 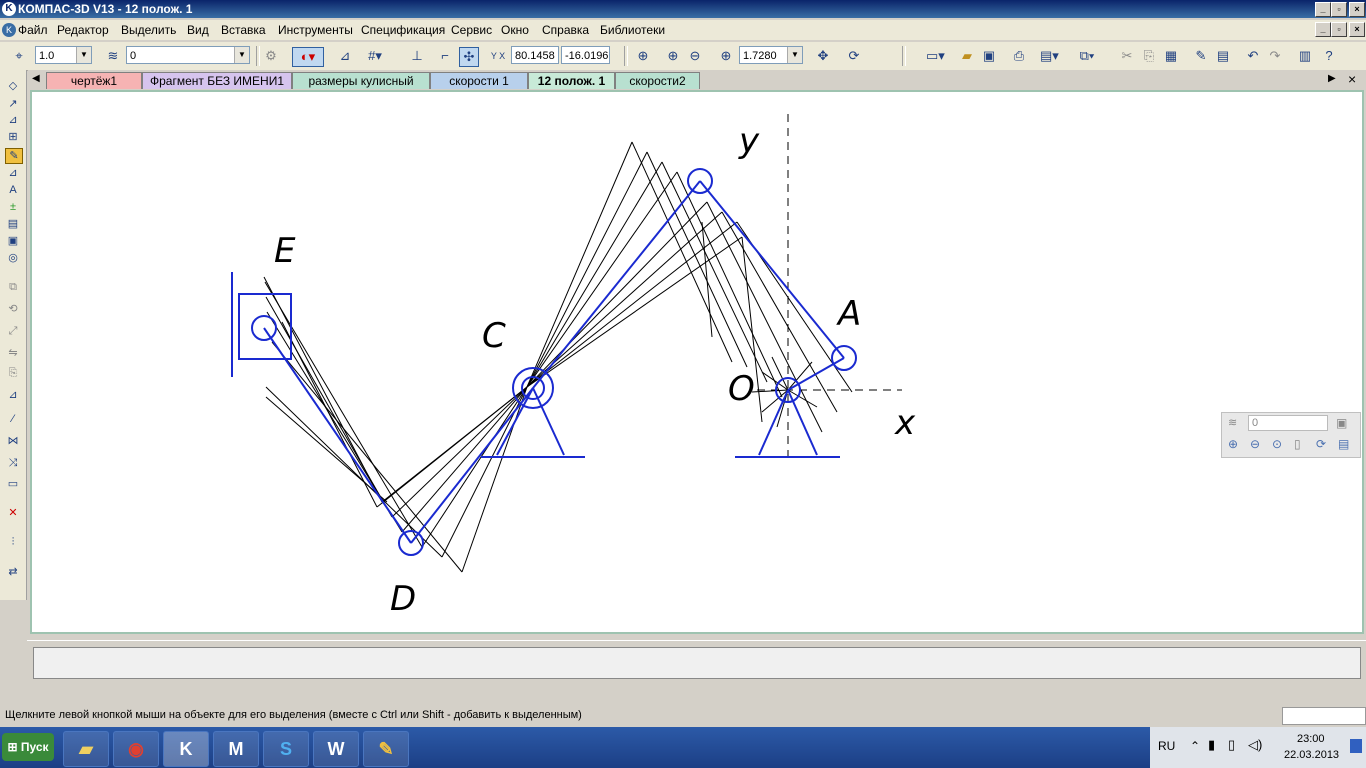 I want to click on help-icon: ?, so click(x=1329, y=56).